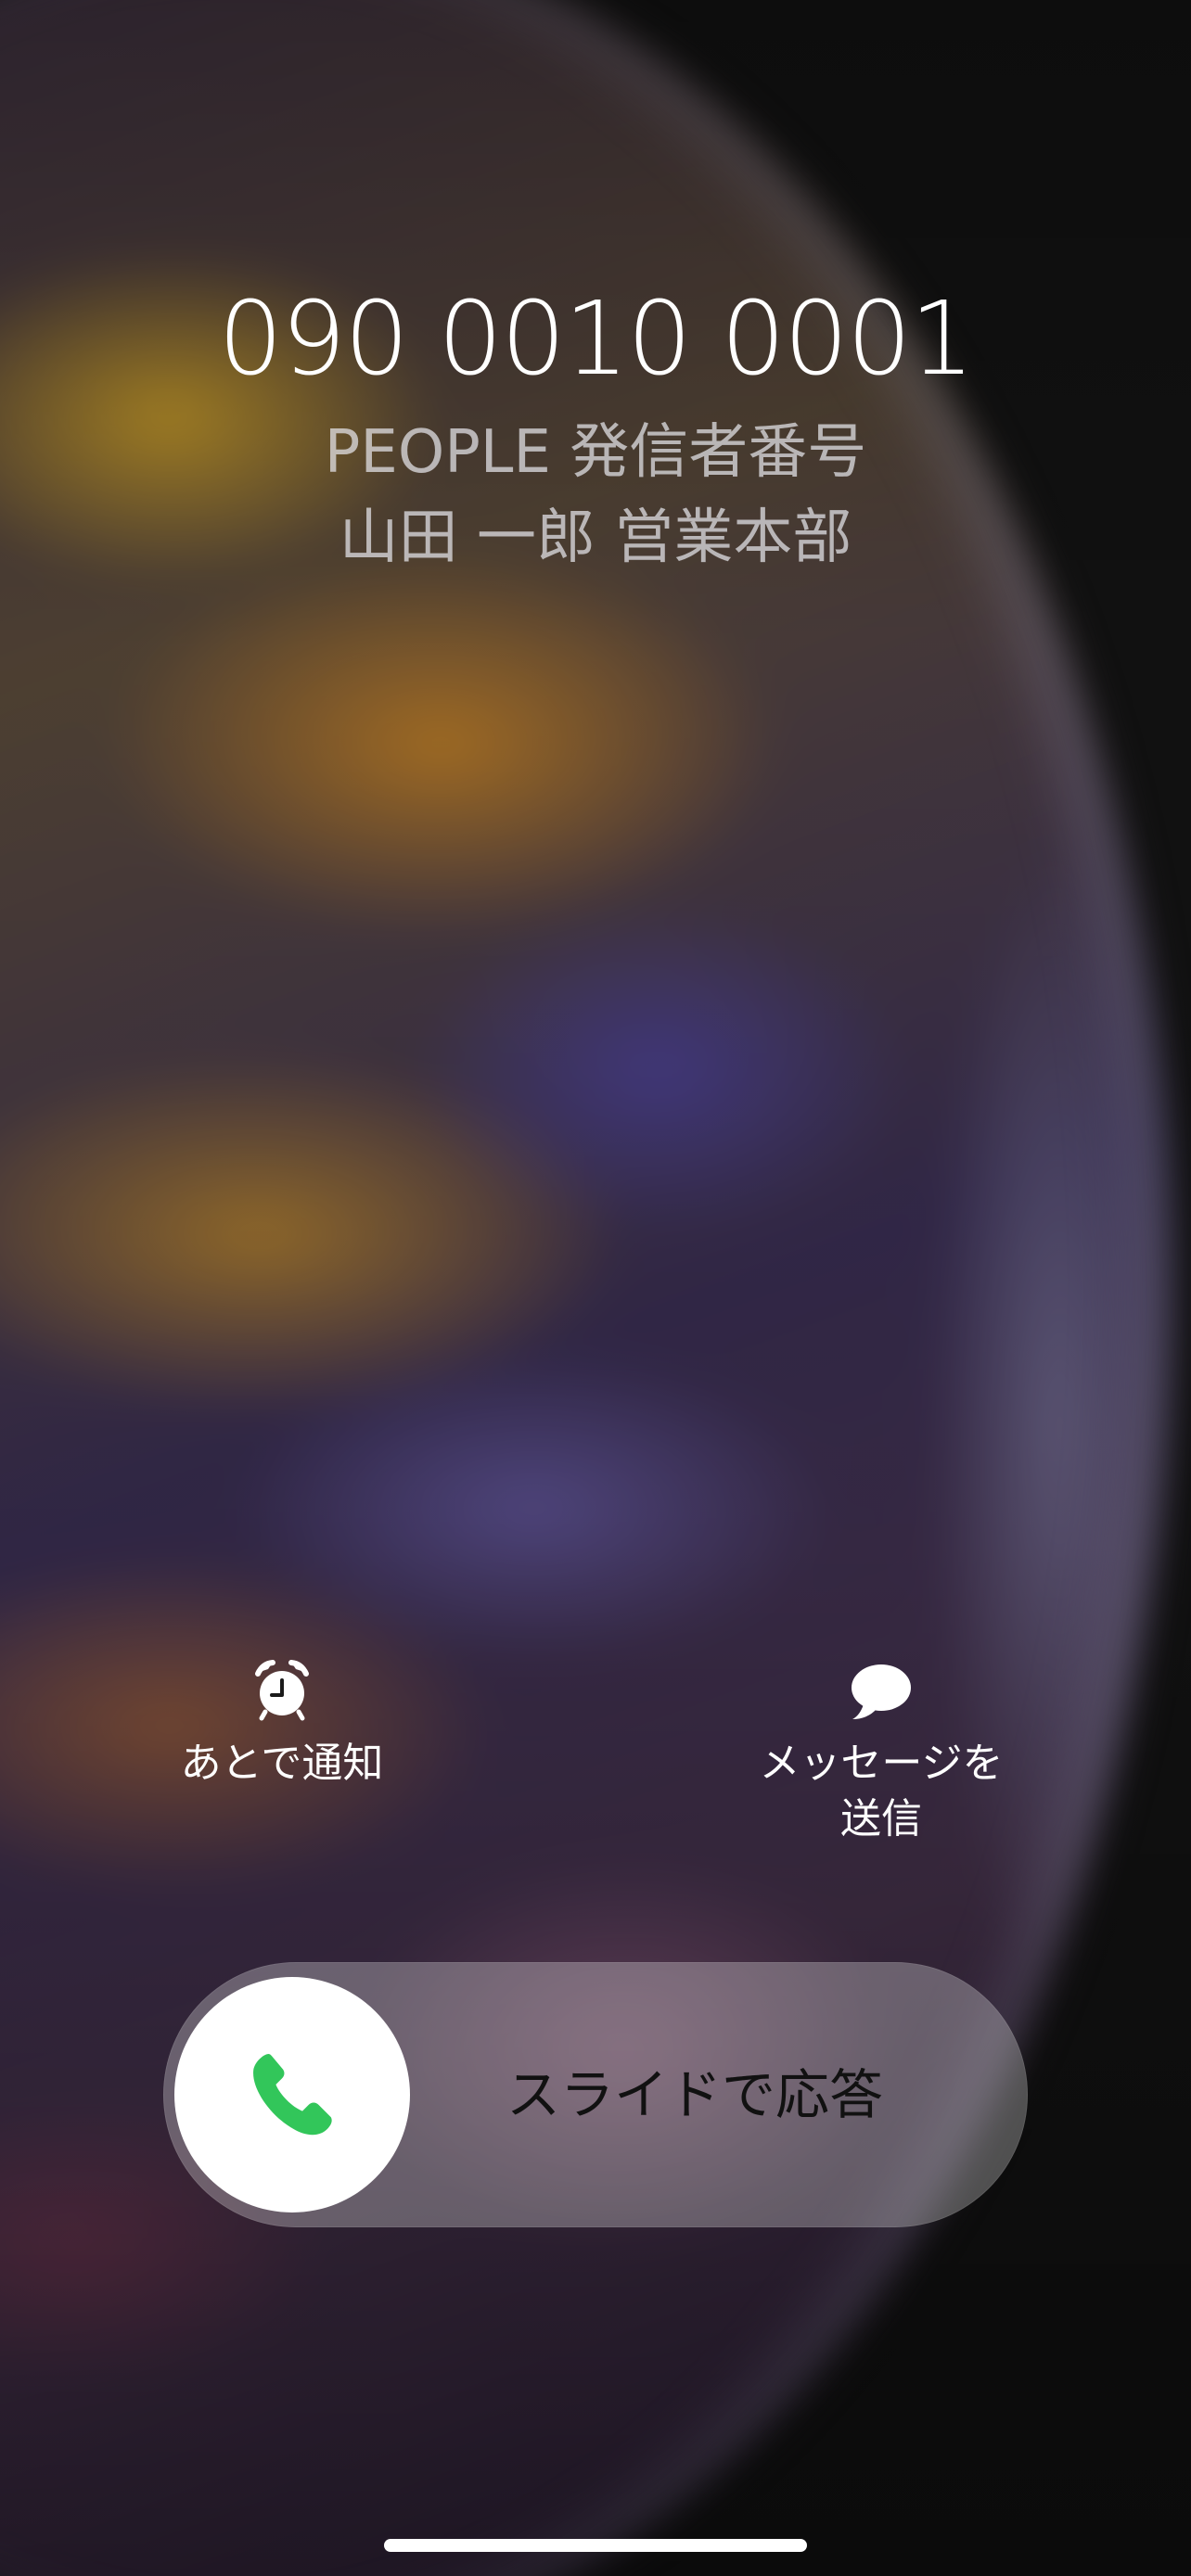 Image resolution: width=1191 pixels, height=2576 pixels. What do you see at coordinates (597, 338) in the screenshot?
I see `caller-number: 090 0010 0001` at bounding box center [597, 338].